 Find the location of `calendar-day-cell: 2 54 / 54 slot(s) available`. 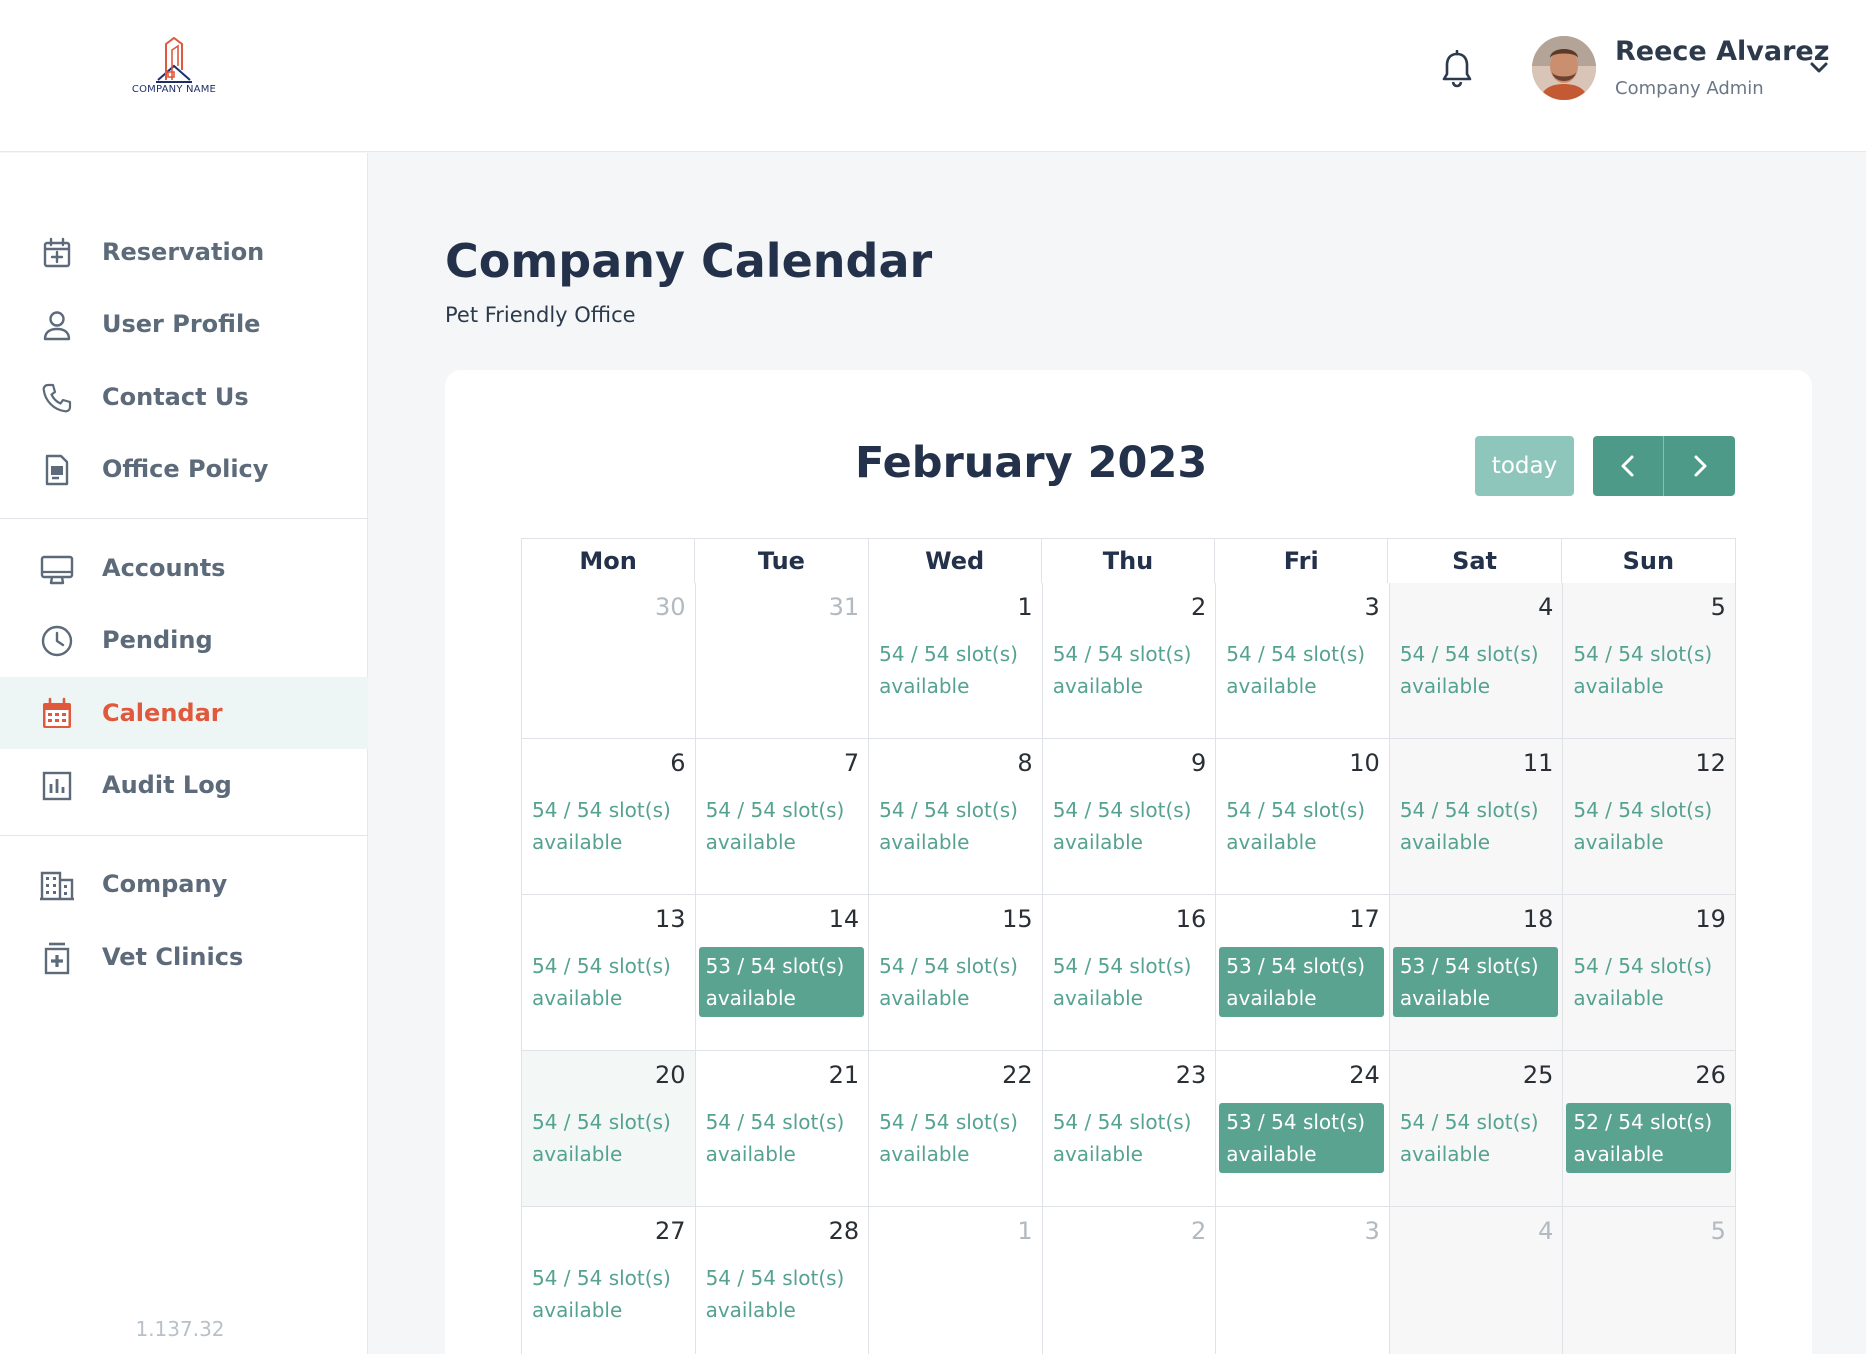

calendar-day-cell: 2 54 / 54 slot(s) available is located at coordinates (1128, 661).